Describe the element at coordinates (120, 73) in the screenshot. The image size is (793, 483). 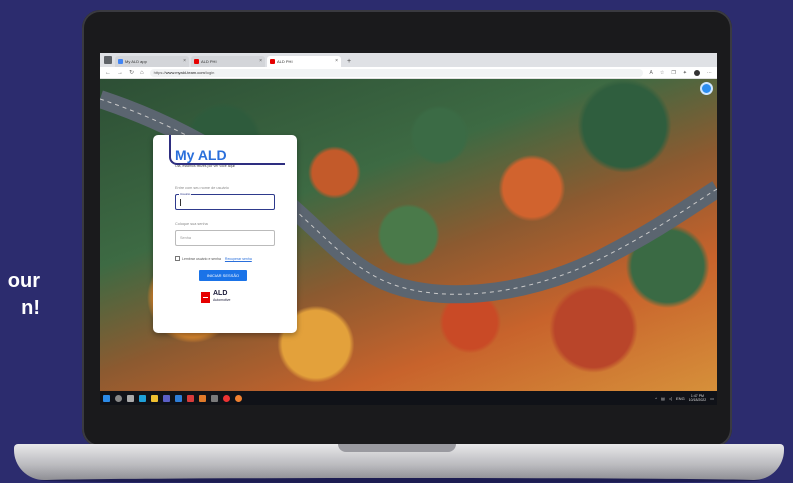
I see `forward-icon: →` at that location.